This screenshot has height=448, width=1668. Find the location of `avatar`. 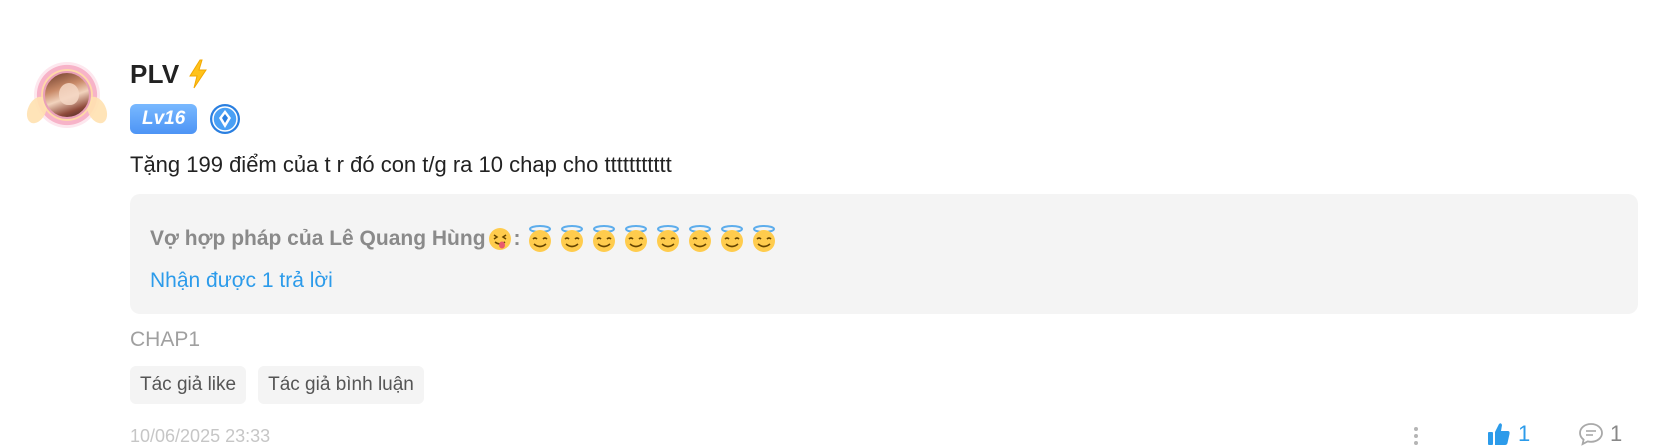

avatar is located at coordinates (67, 95).